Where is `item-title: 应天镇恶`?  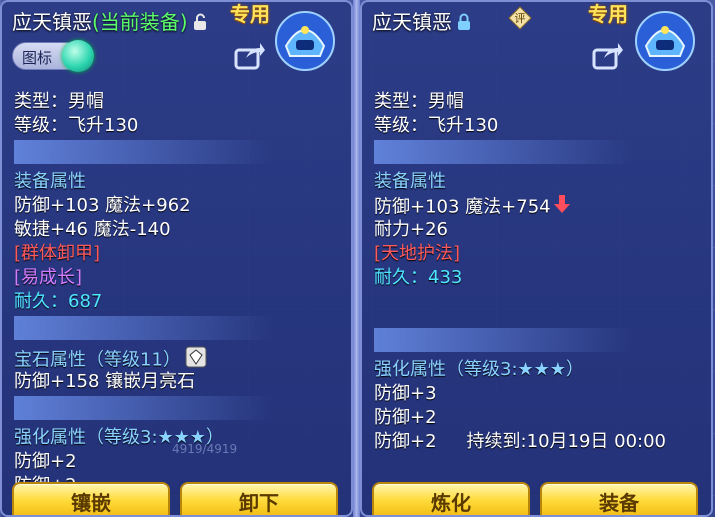 item-title: 应天镇恶 is located at coordinates (422, 21).